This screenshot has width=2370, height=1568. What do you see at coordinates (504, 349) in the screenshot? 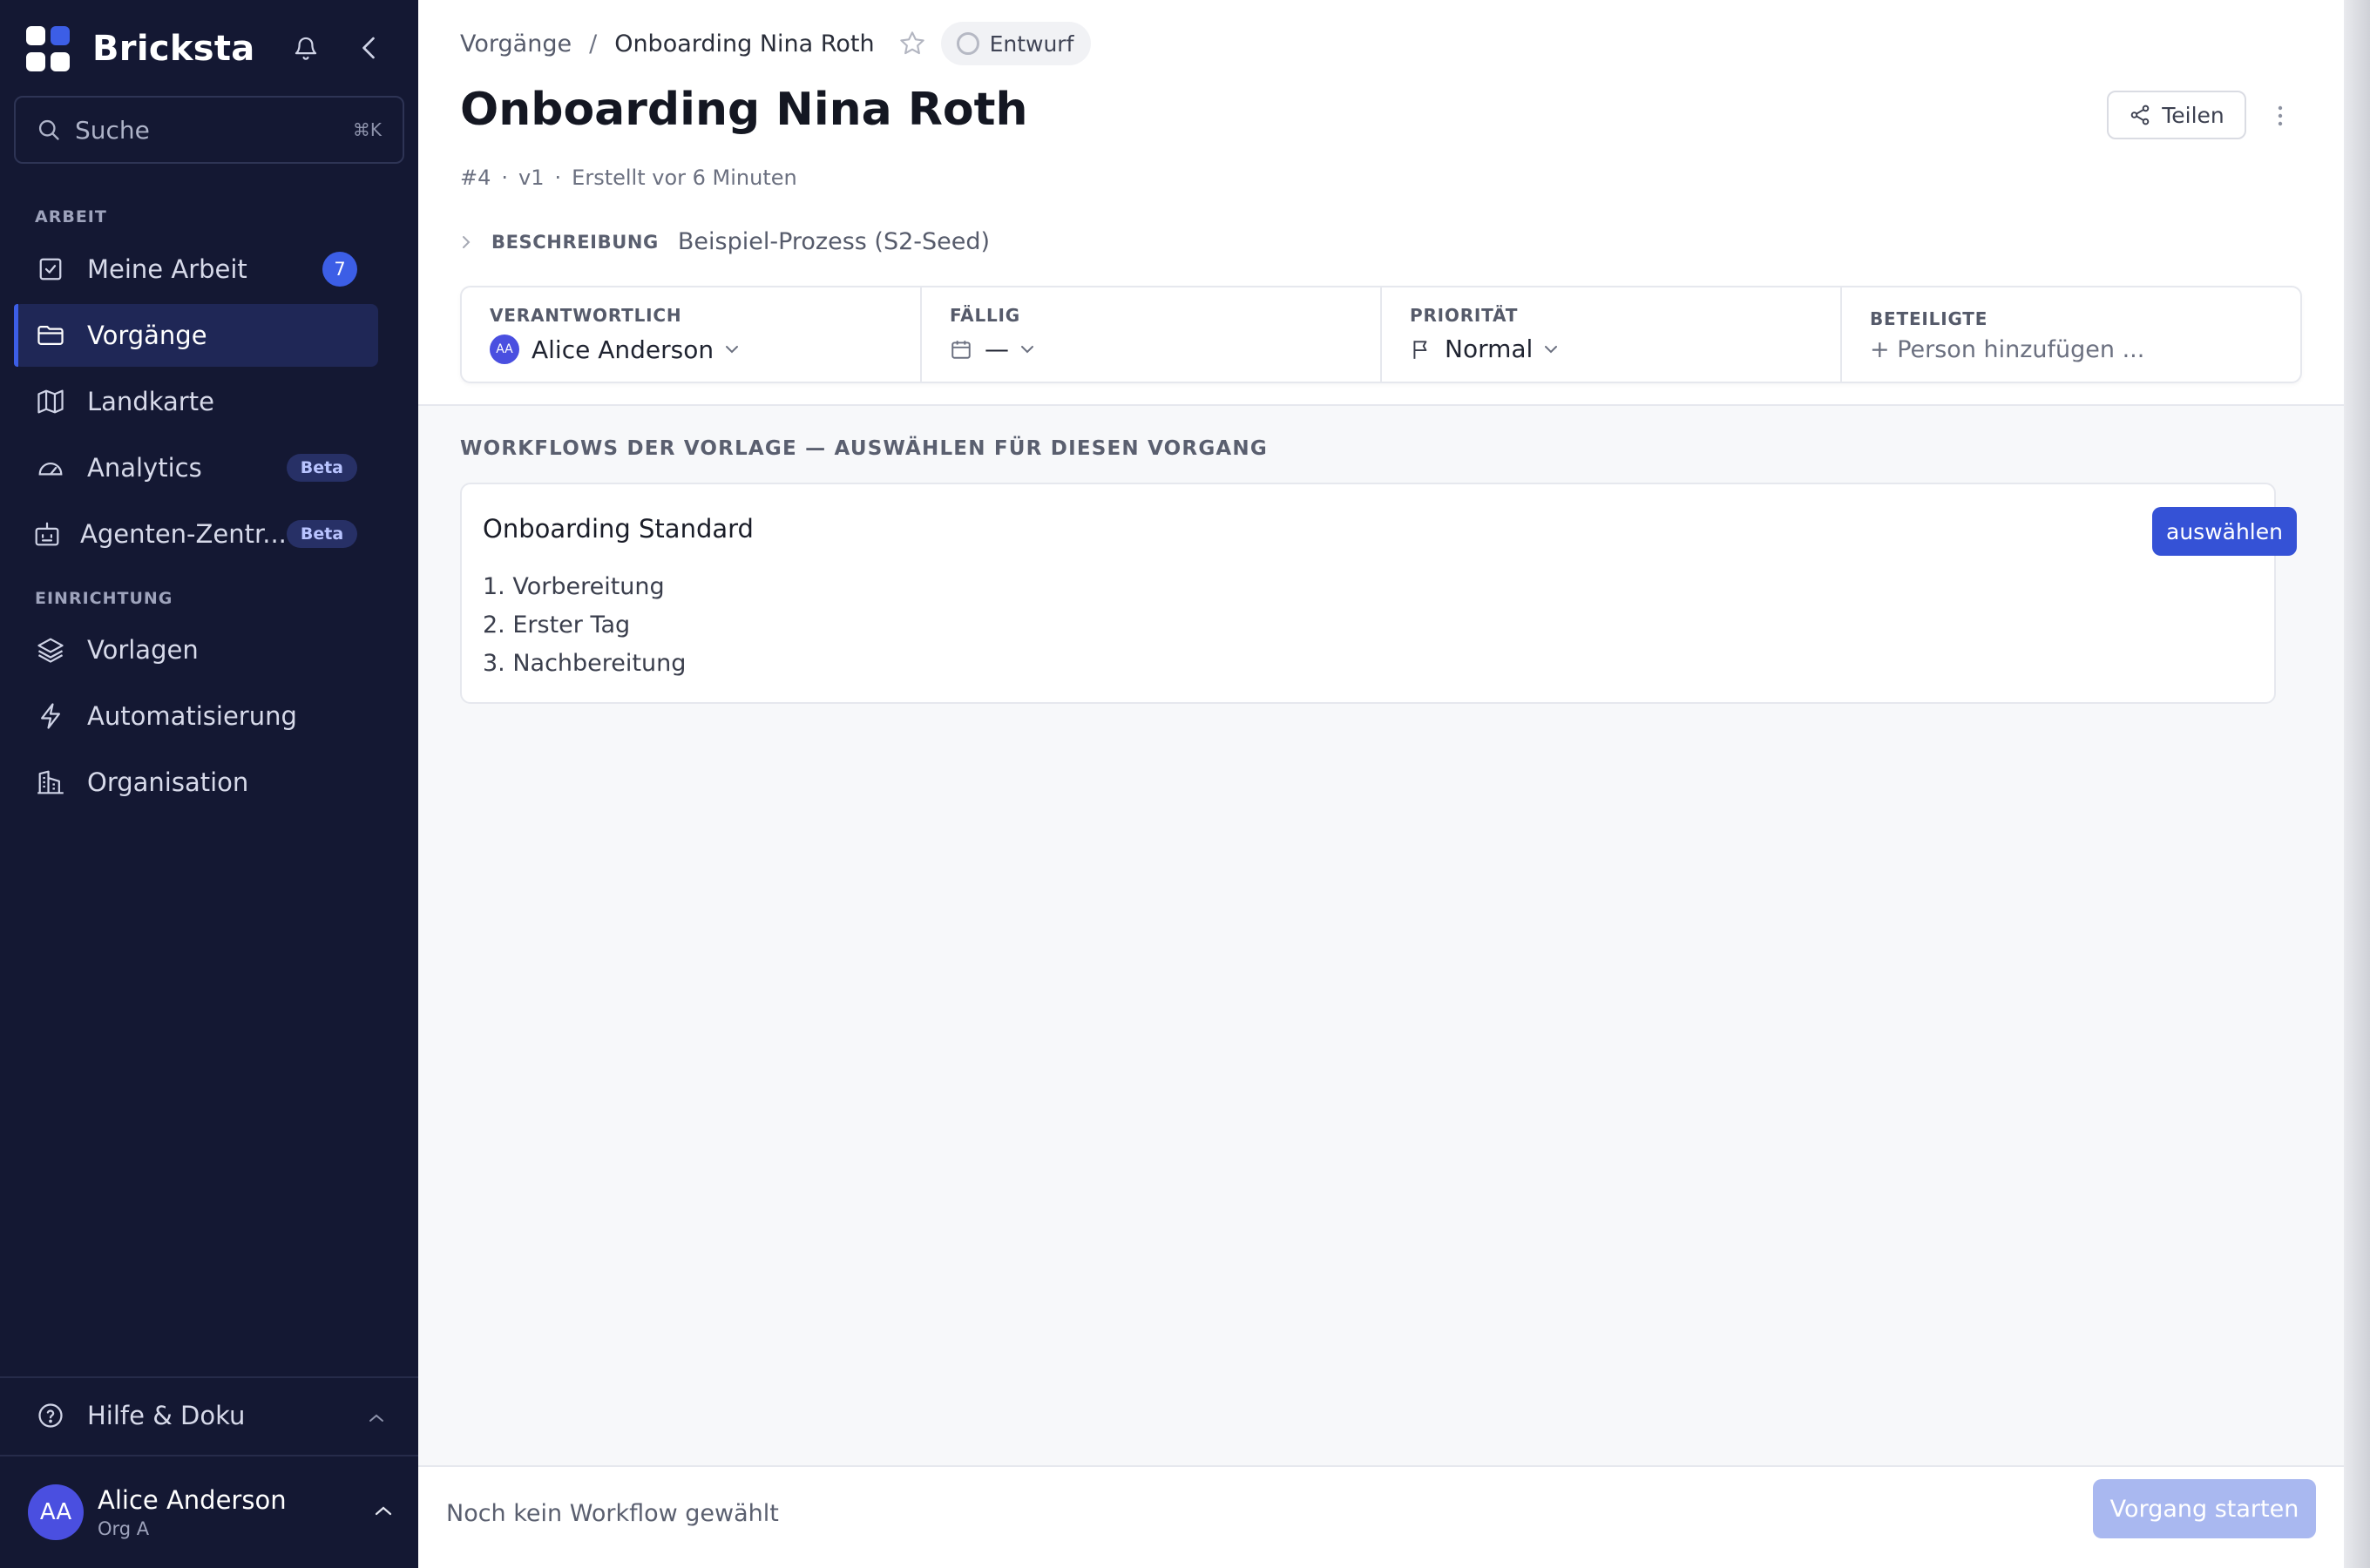
I see `owner-avatar: AA` at bounding box center [504, 349].